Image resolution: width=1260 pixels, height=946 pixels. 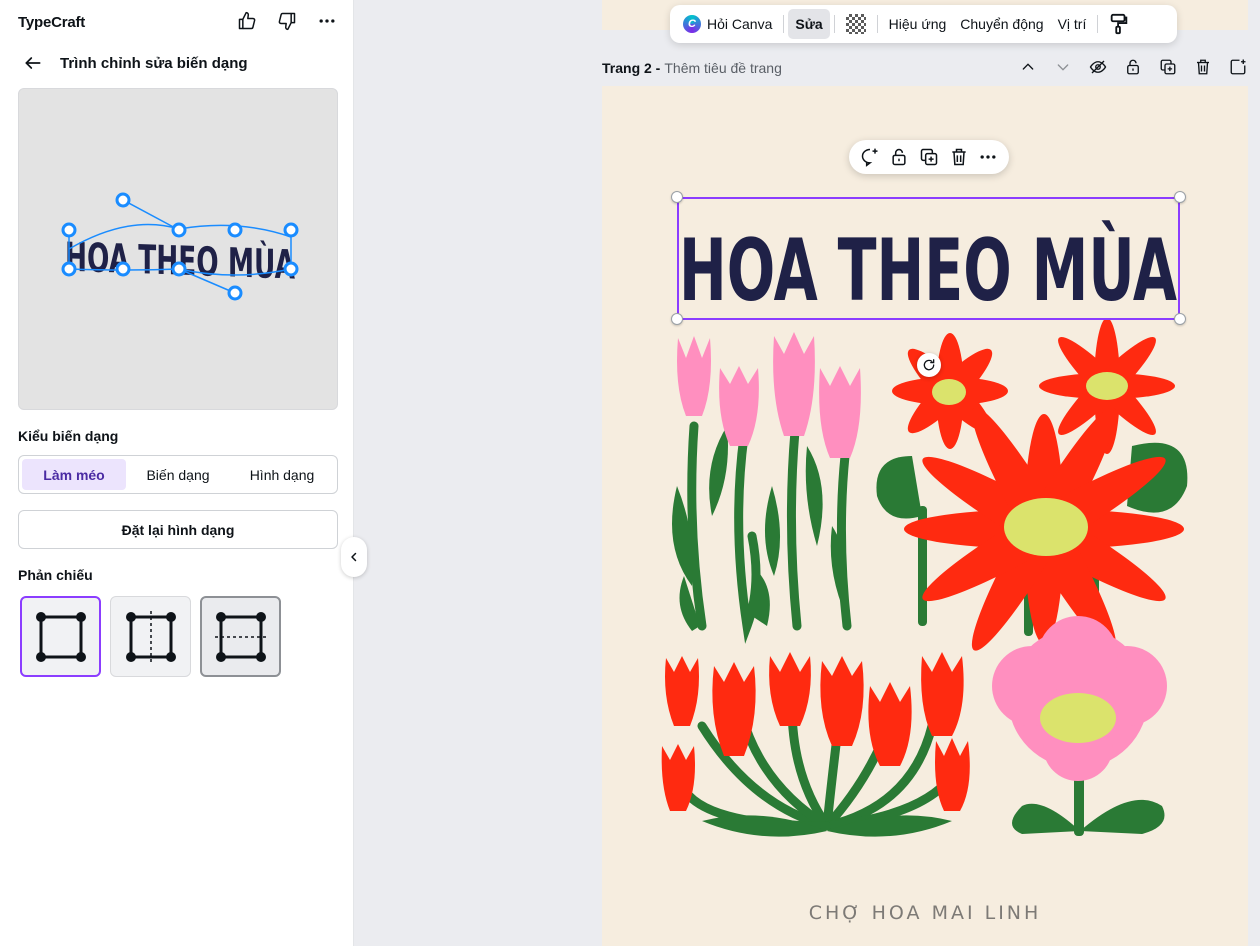 What do you see at coordinates (247, 21) in the screenshot?
I see `thumbs-up-icon` at bounding box center [247, 21].